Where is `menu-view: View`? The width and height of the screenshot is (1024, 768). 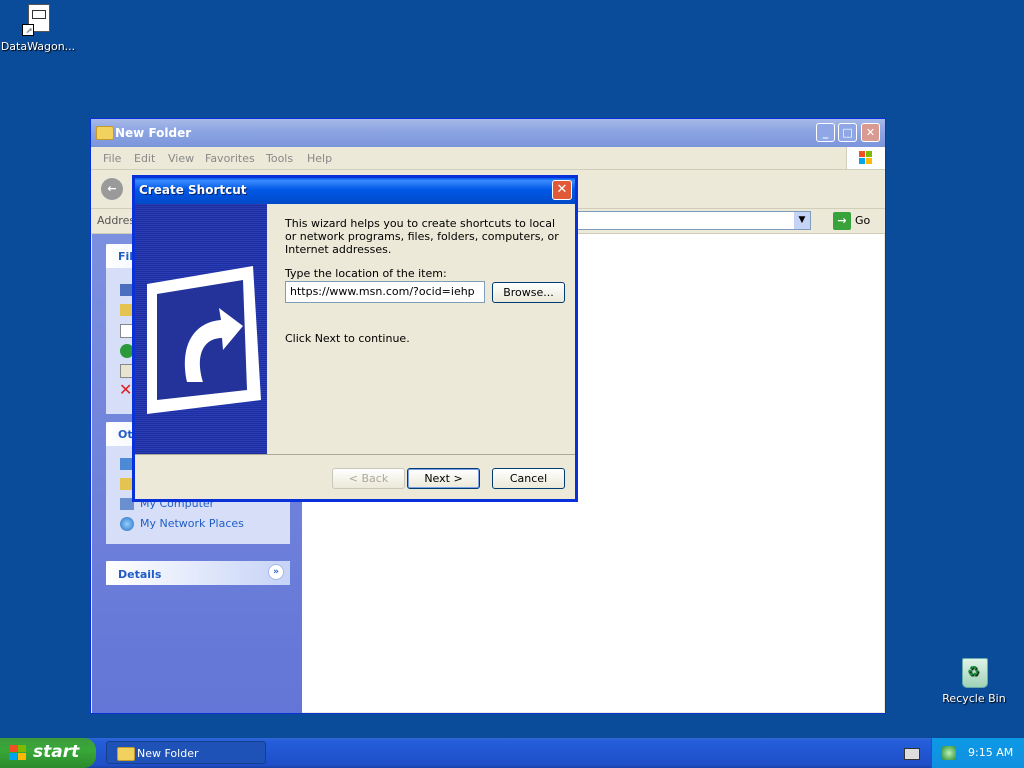 menu-view: View is located at coordinates (181, 158).